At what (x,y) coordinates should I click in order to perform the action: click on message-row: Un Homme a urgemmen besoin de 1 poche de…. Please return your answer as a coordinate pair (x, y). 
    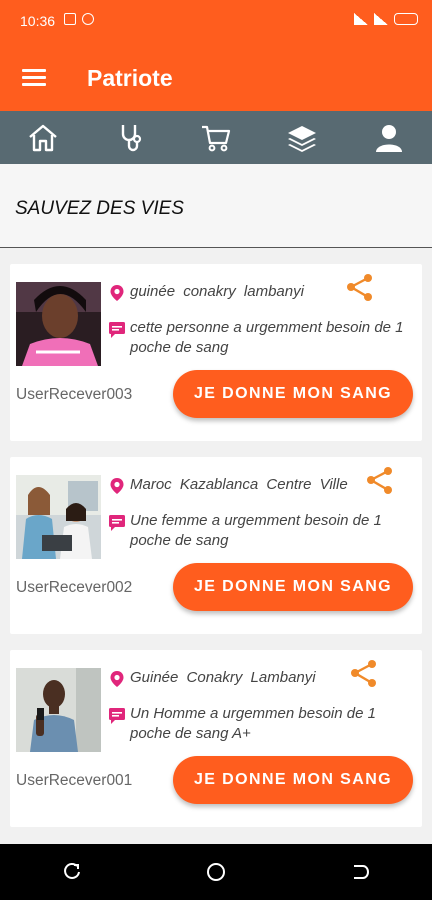
    Looking at the image, I should click on (261, 724).